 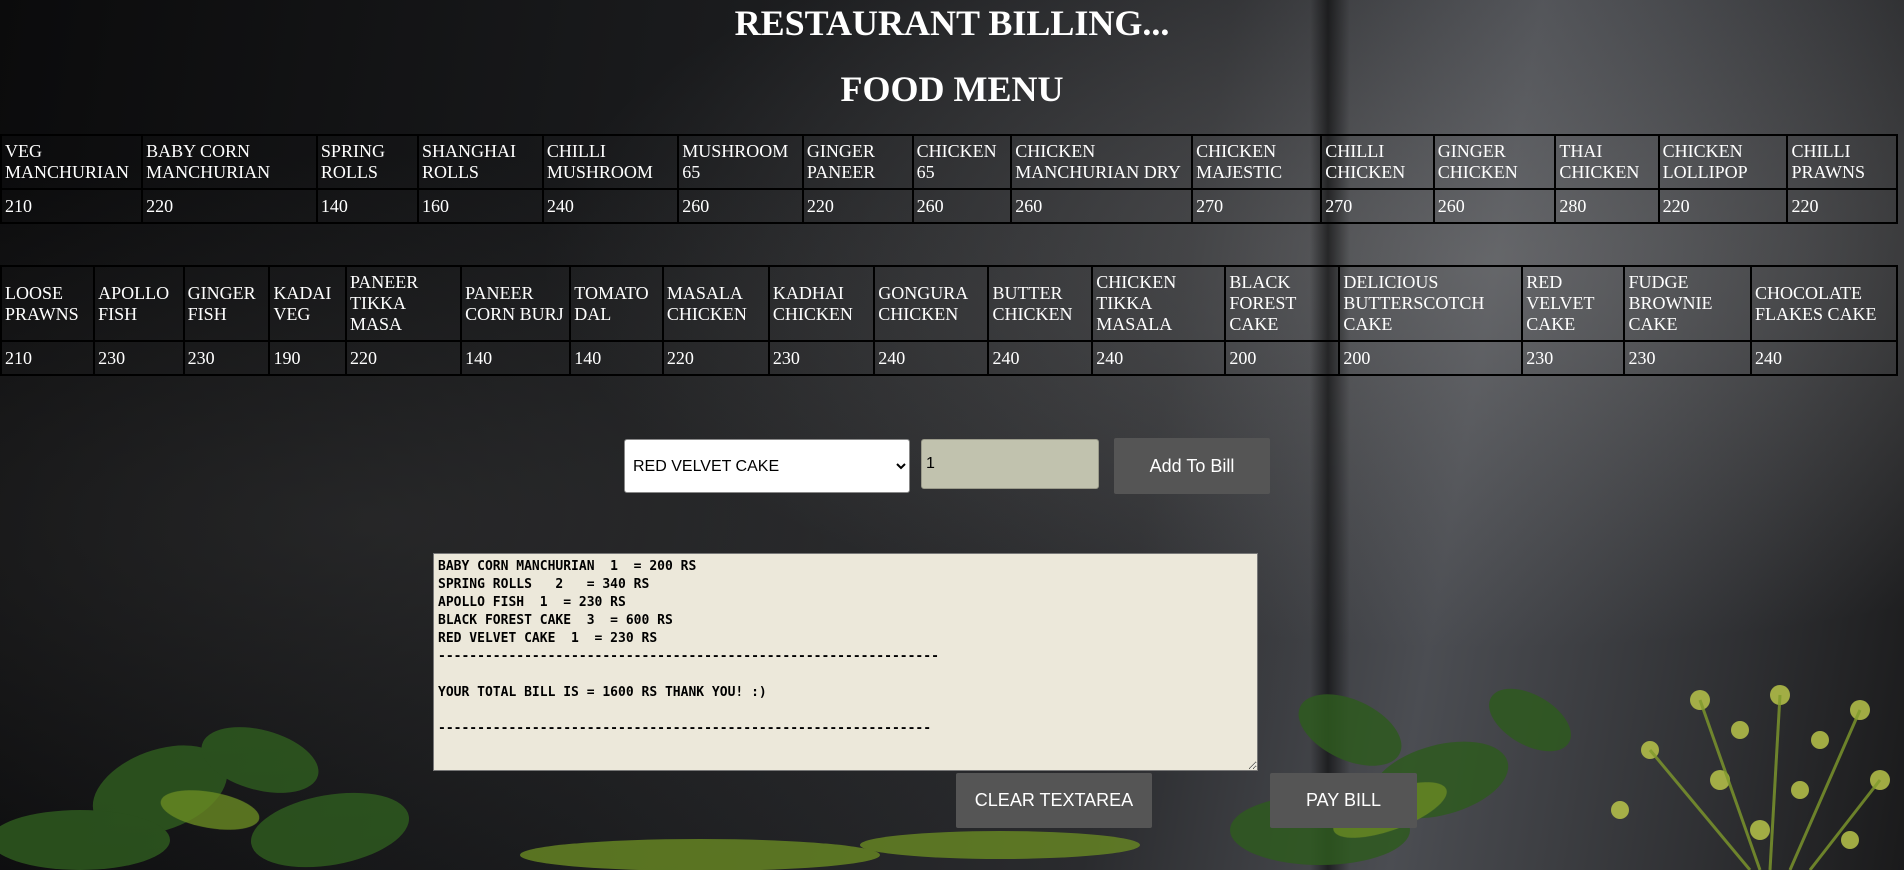 What do you see at coordinates (821, 303) in the screenshot?
I see `menu-item-name: KADHAI CHICKEN` at bounding box center [821, 303].